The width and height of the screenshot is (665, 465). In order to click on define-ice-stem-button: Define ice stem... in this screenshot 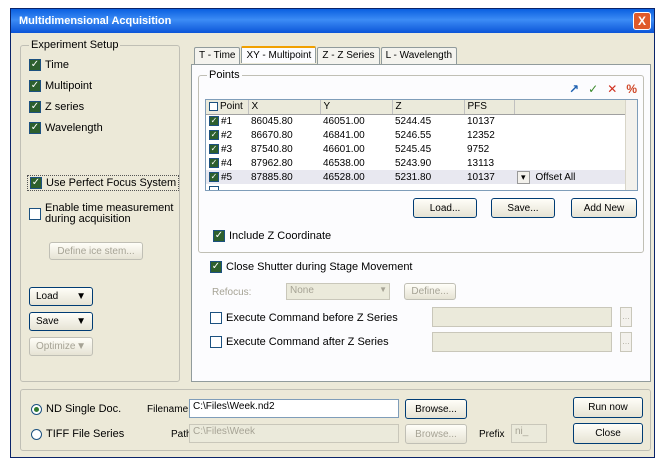, I will do `click(96, 251)`.